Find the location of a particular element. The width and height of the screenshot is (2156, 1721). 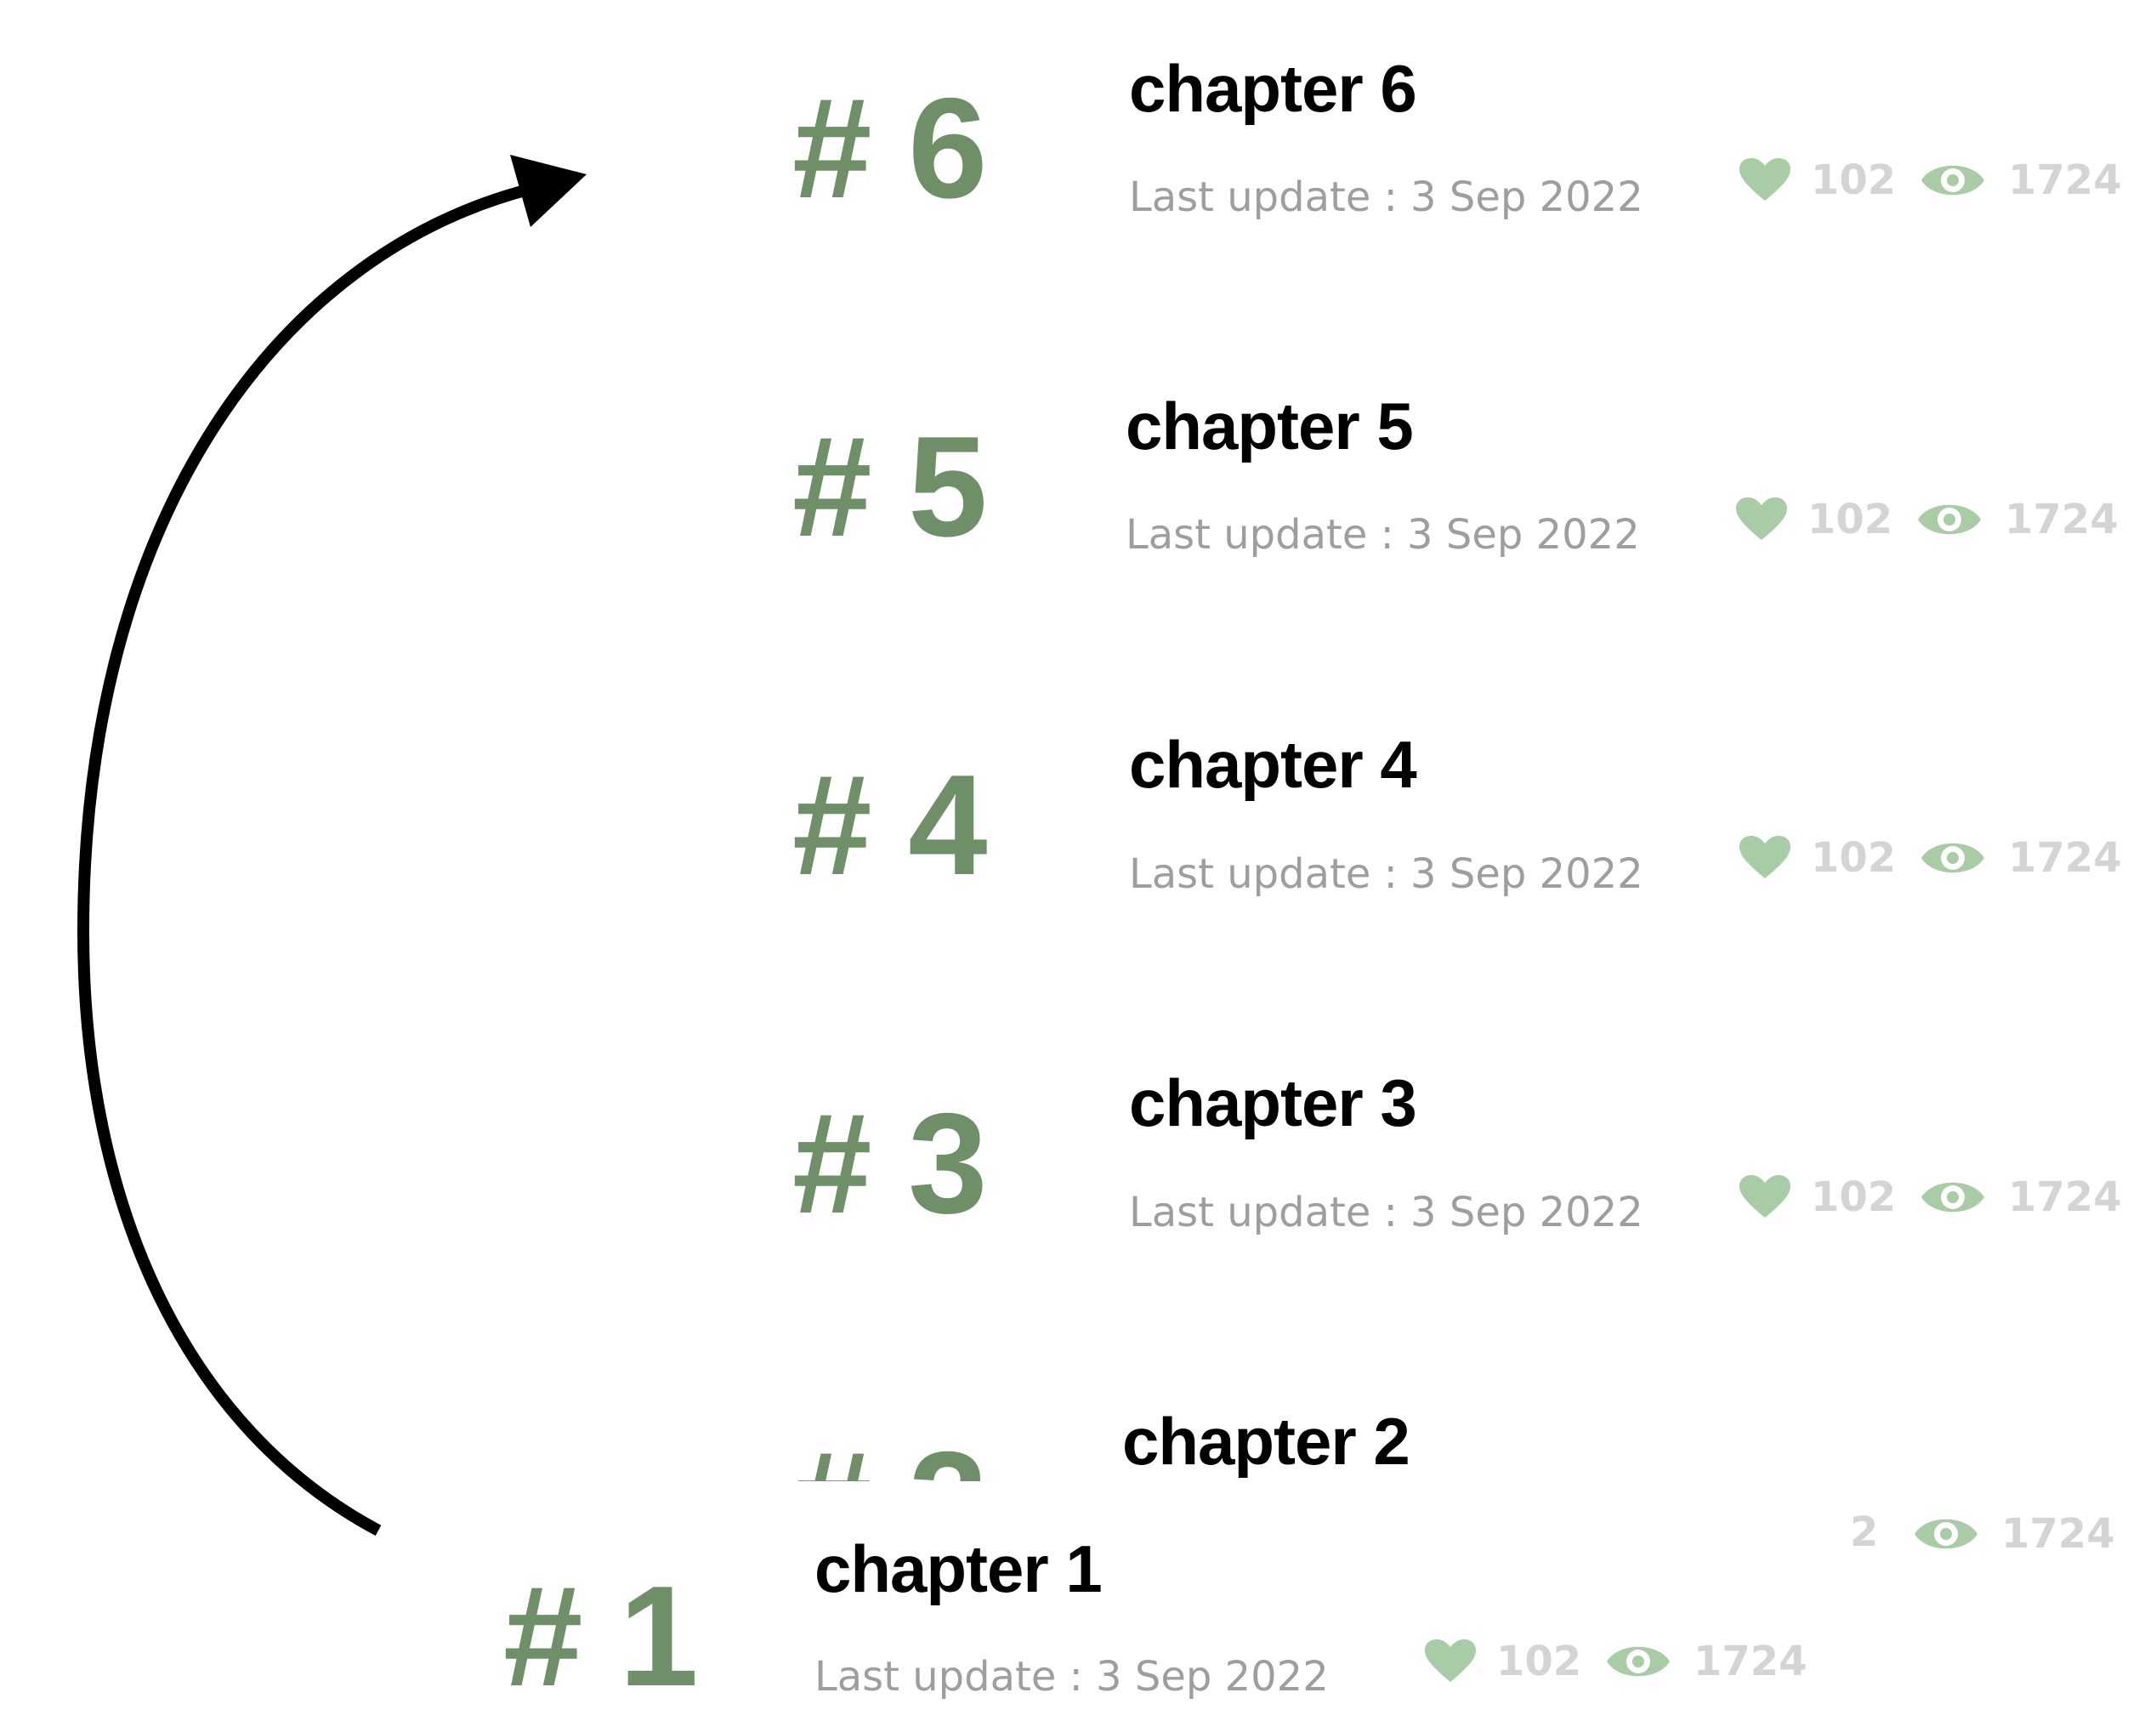

chapter-number: # 1 is located at coordinates (601, 1636).